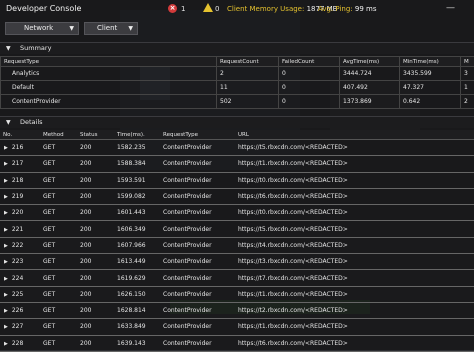 The image size is (474, 352). What do you see at coordinates (131, 310) in the screenshot?
I see `request-cell-text: 1628.814` at bounding box center [131, 310].